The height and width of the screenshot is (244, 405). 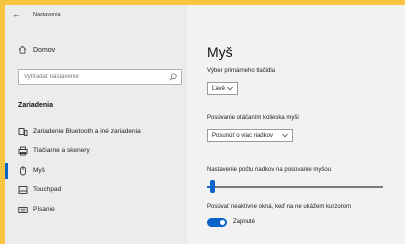 I want to click on sidebar-item-label: Tlačiarne a skenery, so click(x=61, y=150).